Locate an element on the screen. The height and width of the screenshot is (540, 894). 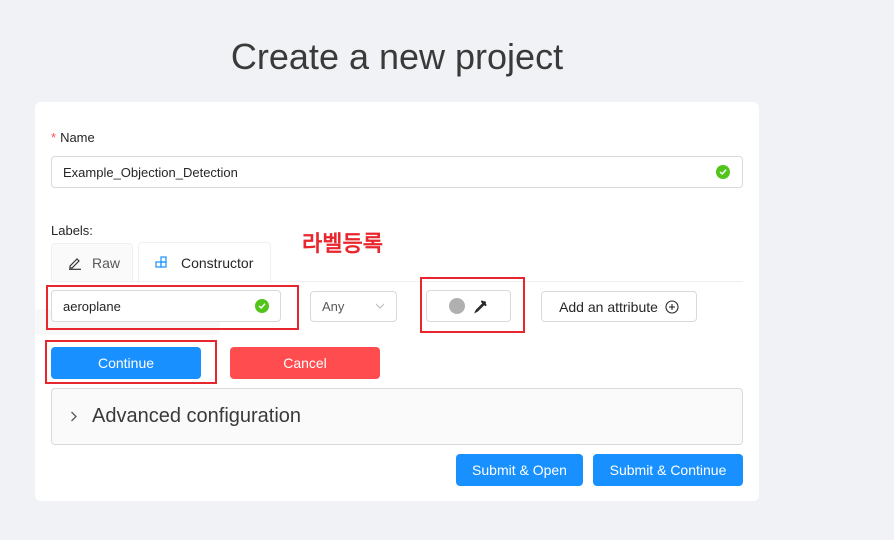
annotation-box-color is located at coordinates (472, 305).